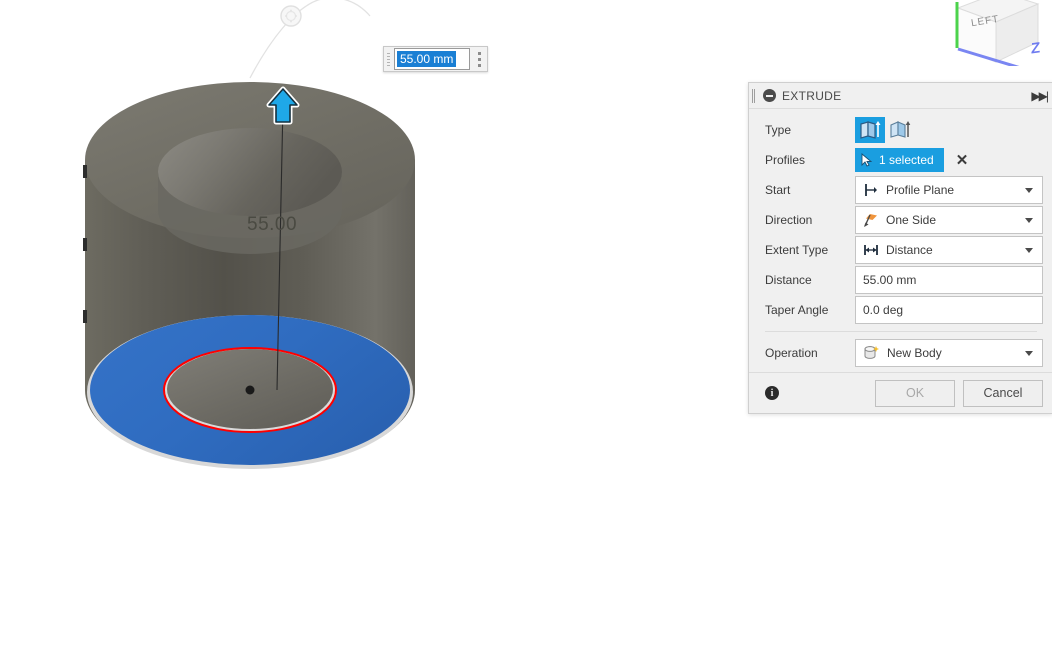 This screenshot has width=1052, height=662. I want to click on model-dimension-label: 55.00, so click(272, 224).